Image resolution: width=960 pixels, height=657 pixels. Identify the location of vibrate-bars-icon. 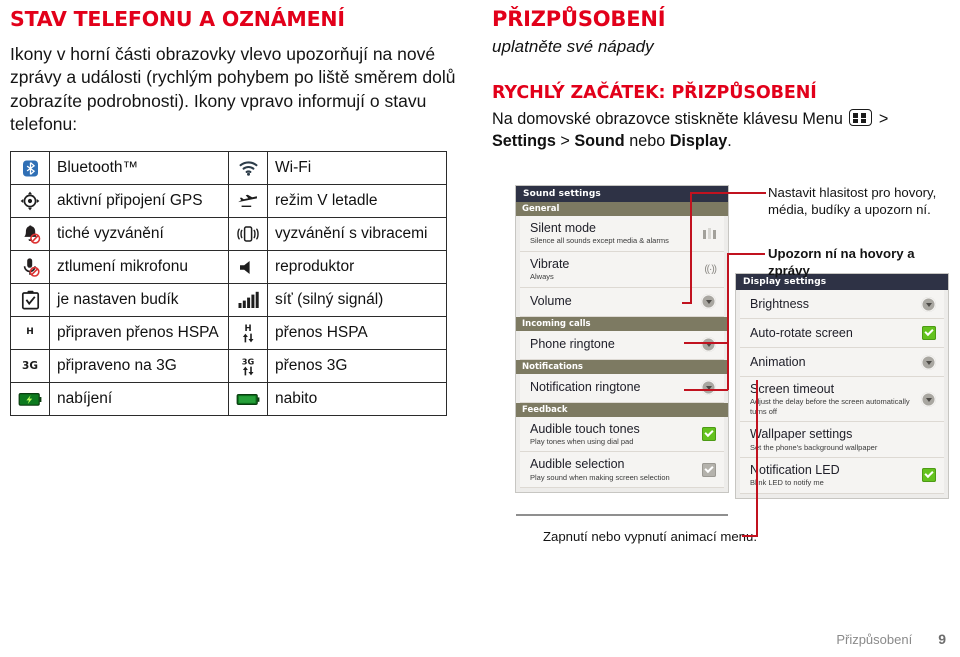
(709, 233).